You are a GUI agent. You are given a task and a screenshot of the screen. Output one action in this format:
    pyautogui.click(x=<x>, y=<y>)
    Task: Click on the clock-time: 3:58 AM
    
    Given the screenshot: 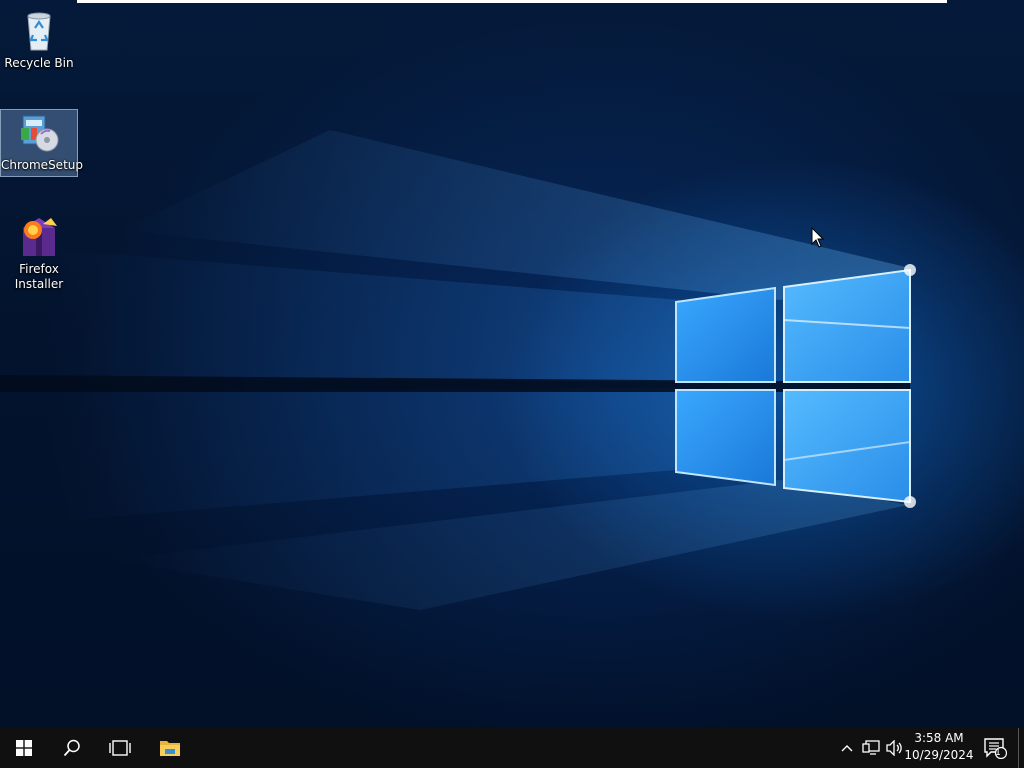 What is the action you would take?
    pyautogui.click(x=939, y=738)
    